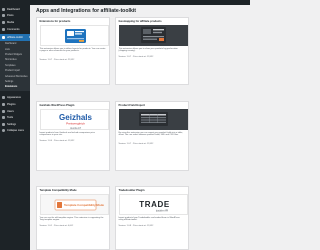 This screenshot has height=250, width=320. Describe the element at coordinates (132, 105) in the screenshot. I see `card-title: Product Field Export` at that location.